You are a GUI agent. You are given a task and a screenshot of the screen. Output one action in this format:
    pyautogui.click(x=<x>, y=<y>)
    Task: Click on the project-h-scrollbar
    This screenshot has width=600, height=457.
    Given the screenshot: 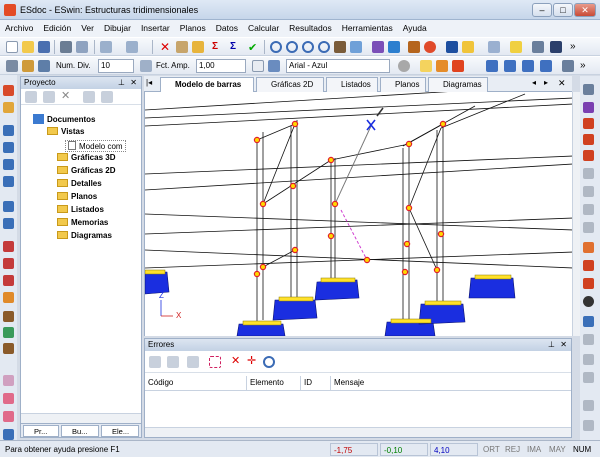 What is the action you would take?
    pyautogui.click(x=81, y=418)
    